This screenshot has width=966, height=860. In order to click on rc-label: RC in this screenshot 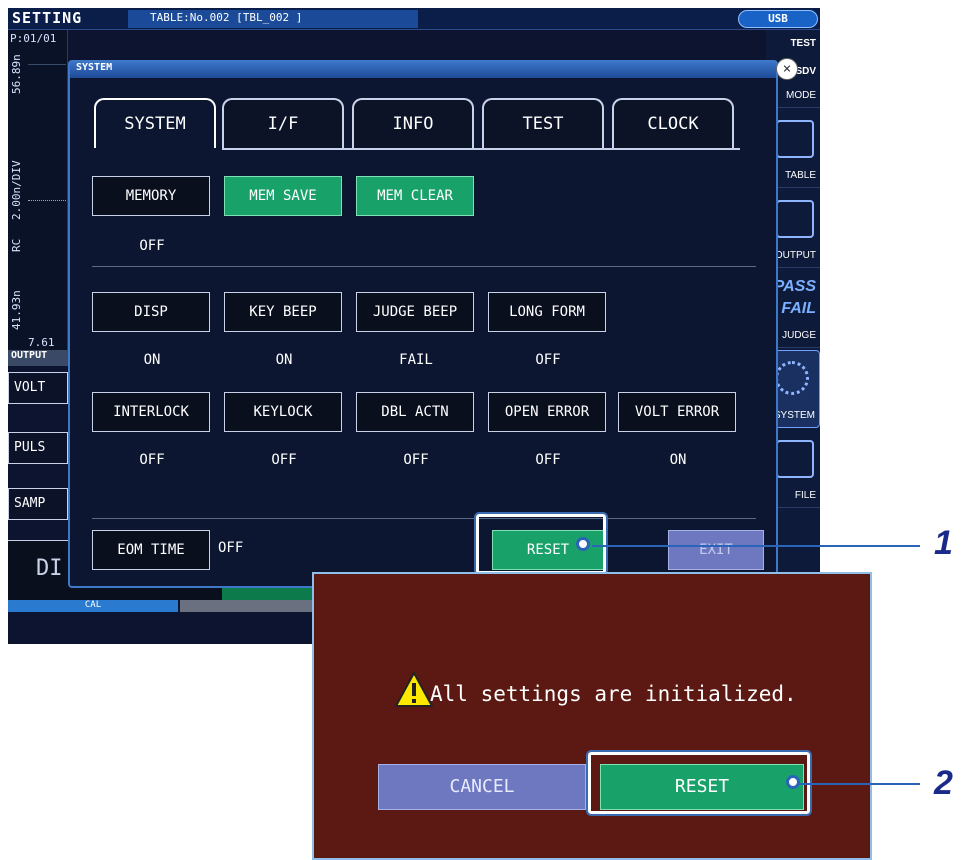, I will do `click(16, 245)`.